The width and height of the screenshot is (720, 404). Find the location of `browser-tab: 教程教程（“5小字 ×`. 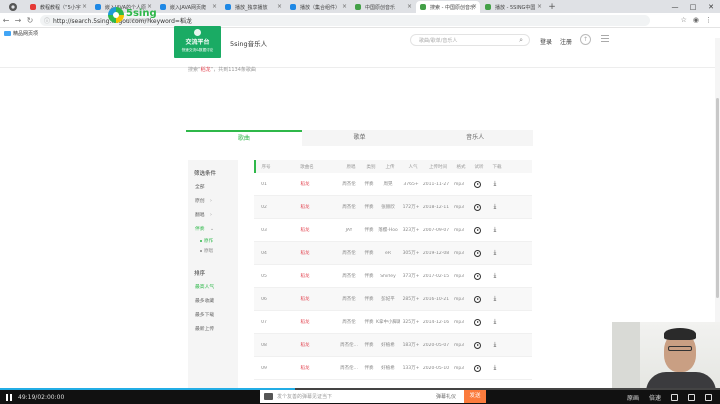

browser-tab: 教程教程（“5小字 × is located at coordinates (58, 7).